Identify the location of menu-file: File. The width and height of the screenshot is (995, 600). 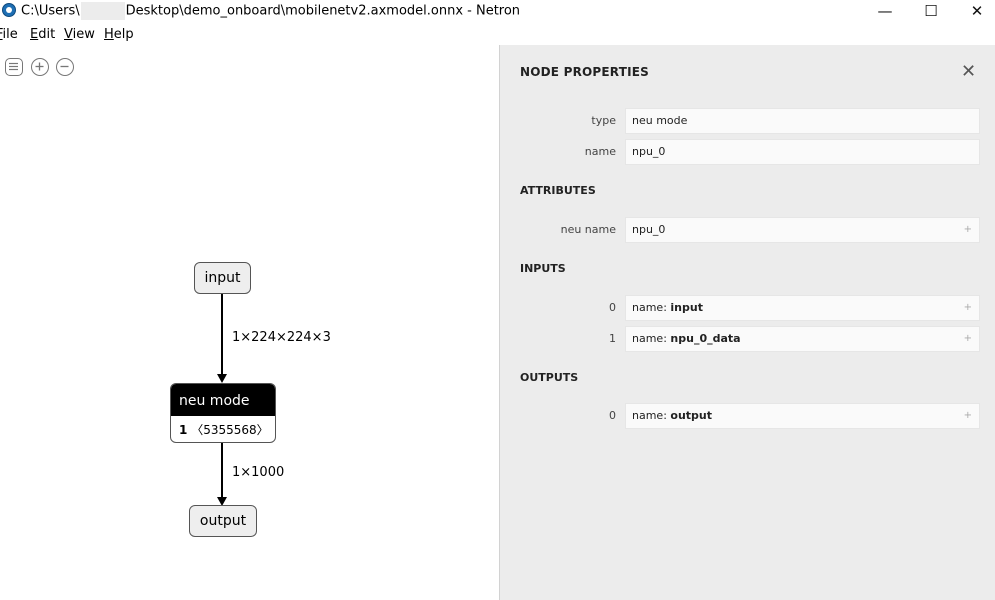
(9, 34).